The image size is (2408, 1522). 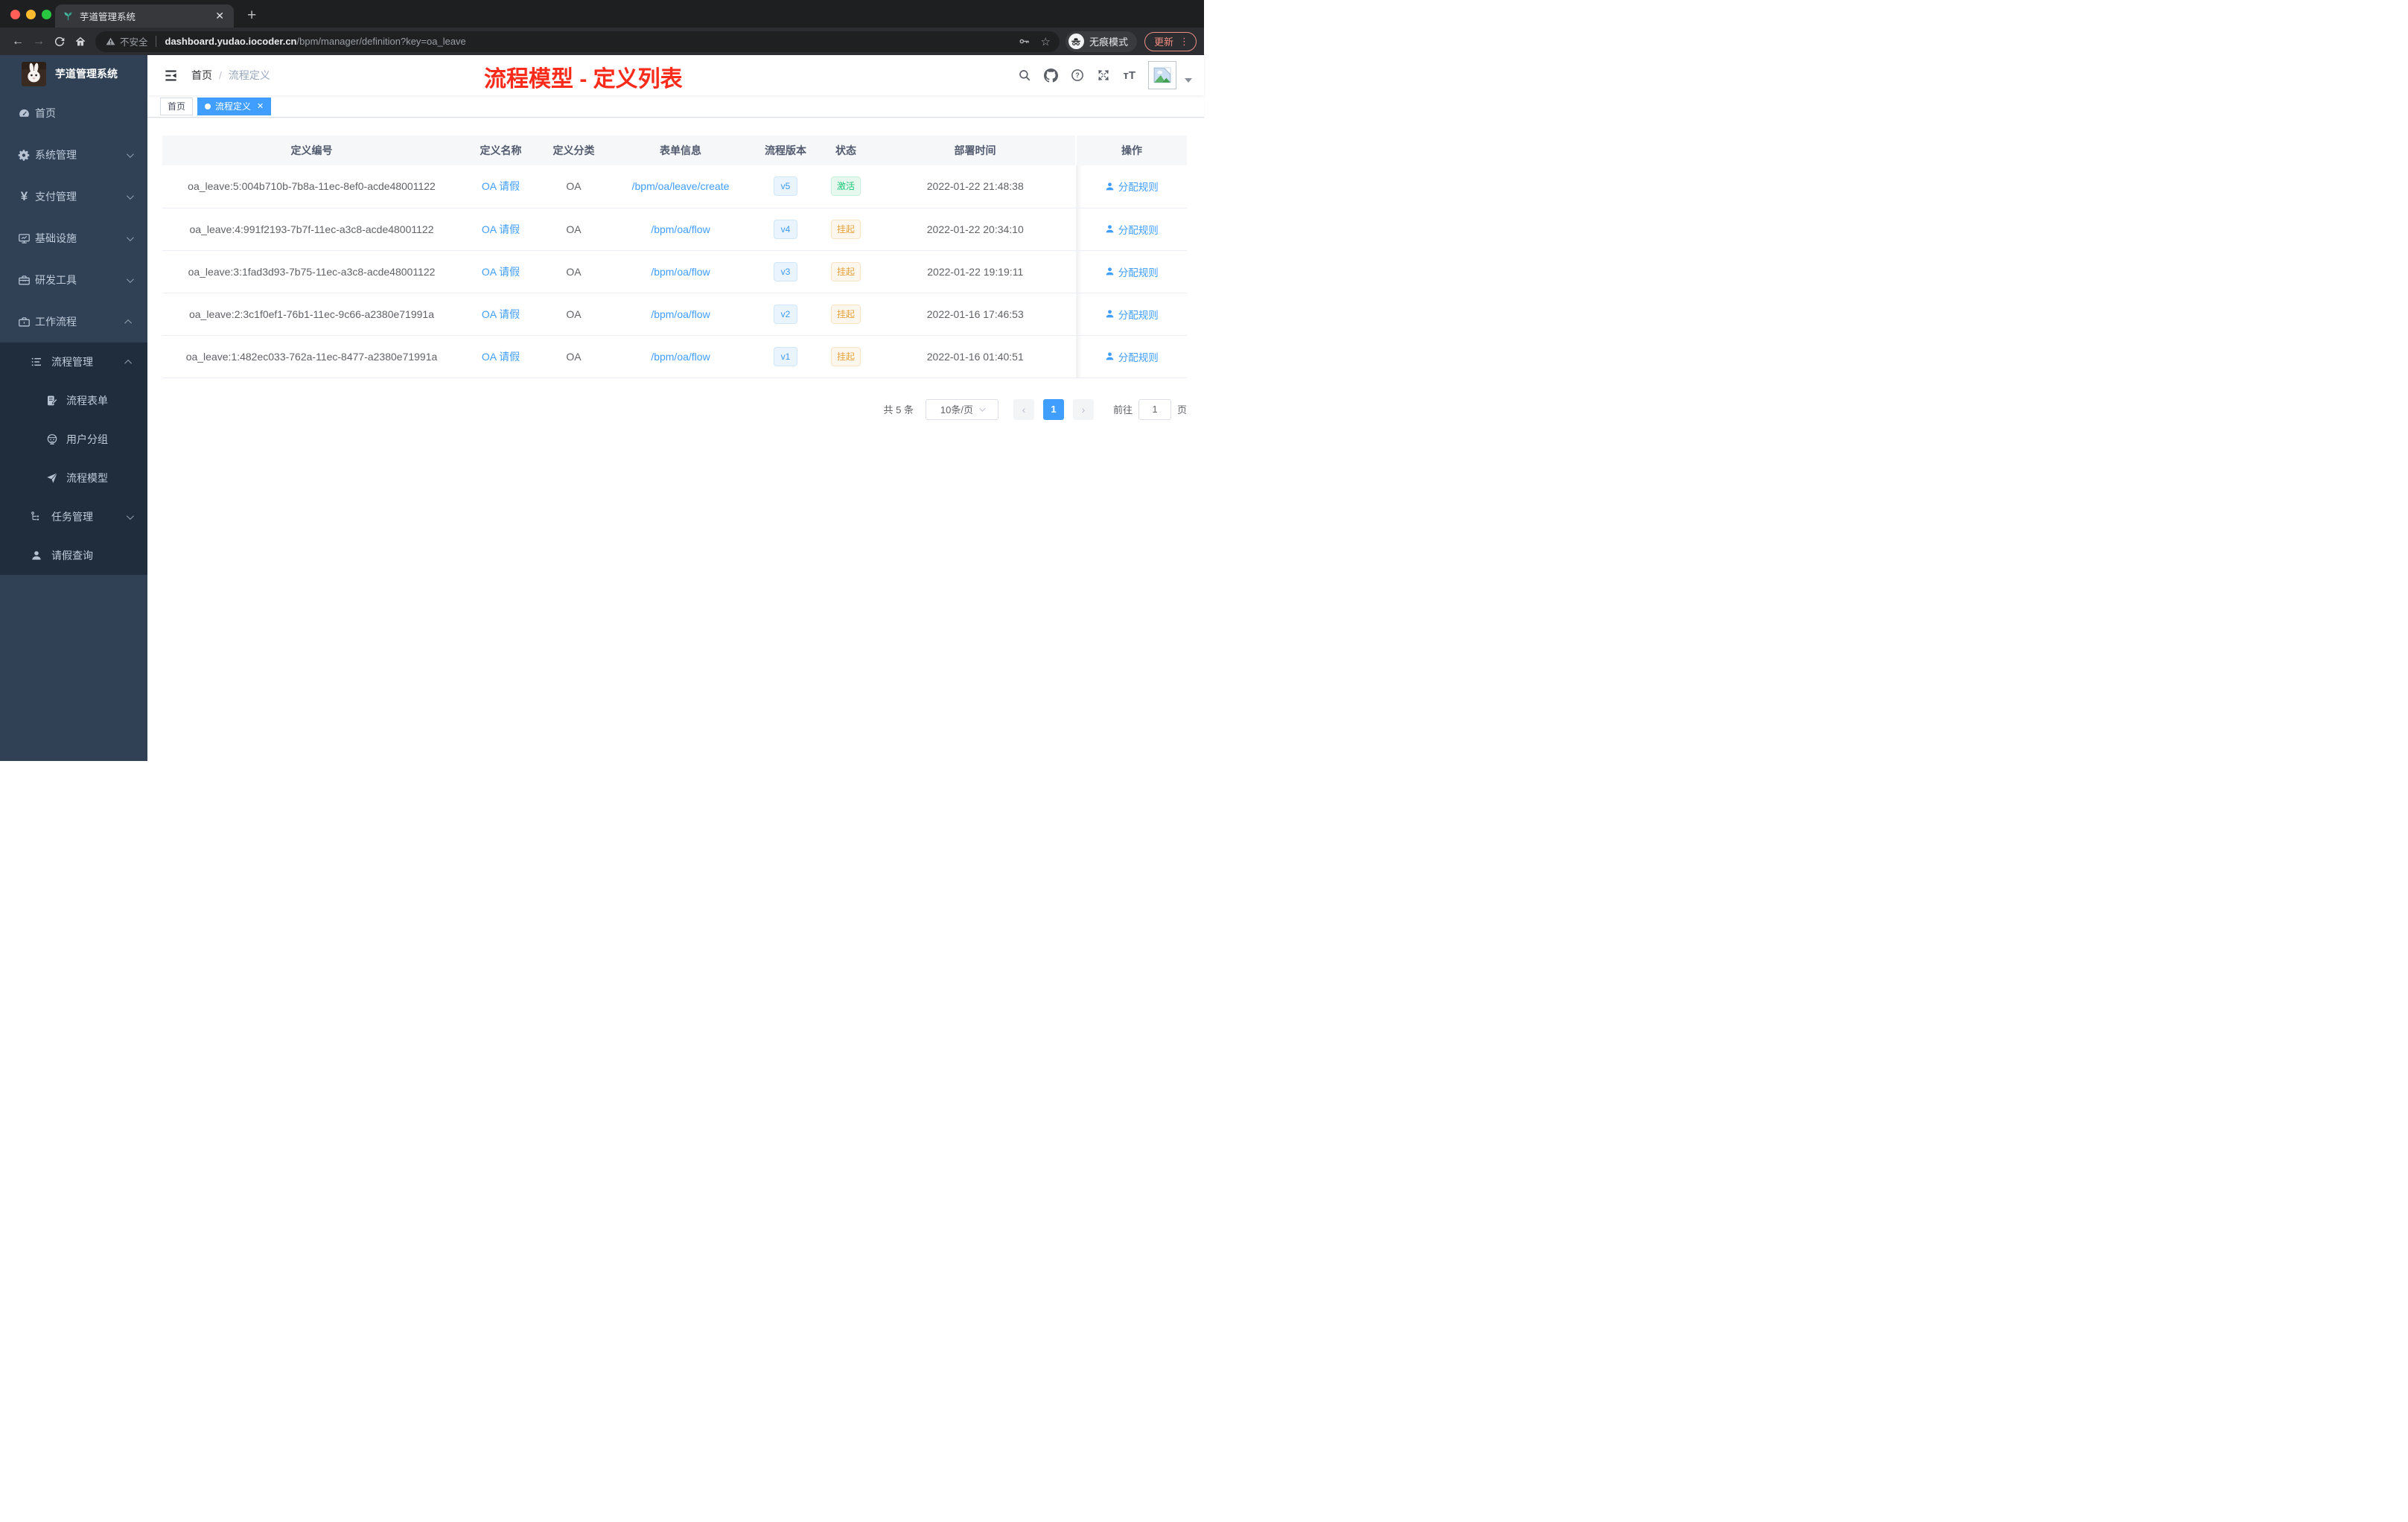 What do you see at coordinates (36, 517) in the screenshot?
I see `task-tree-icon` at bounding box center [36, 517].